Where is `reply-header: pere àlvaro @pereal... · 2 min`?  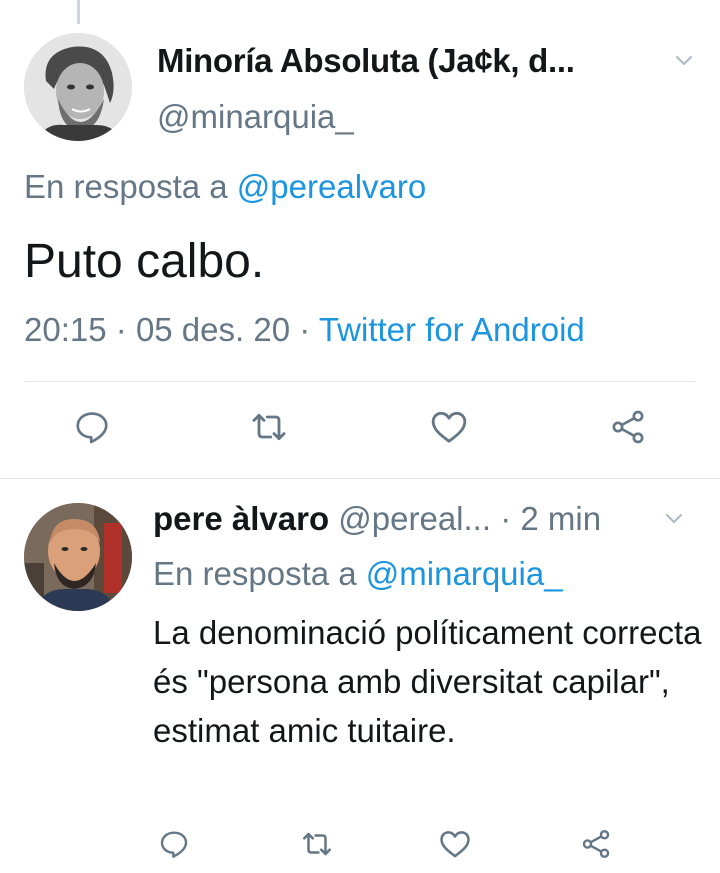
reply-header: pere àlvaro @pereal... · 2 min is located at coordinates (377, 519).